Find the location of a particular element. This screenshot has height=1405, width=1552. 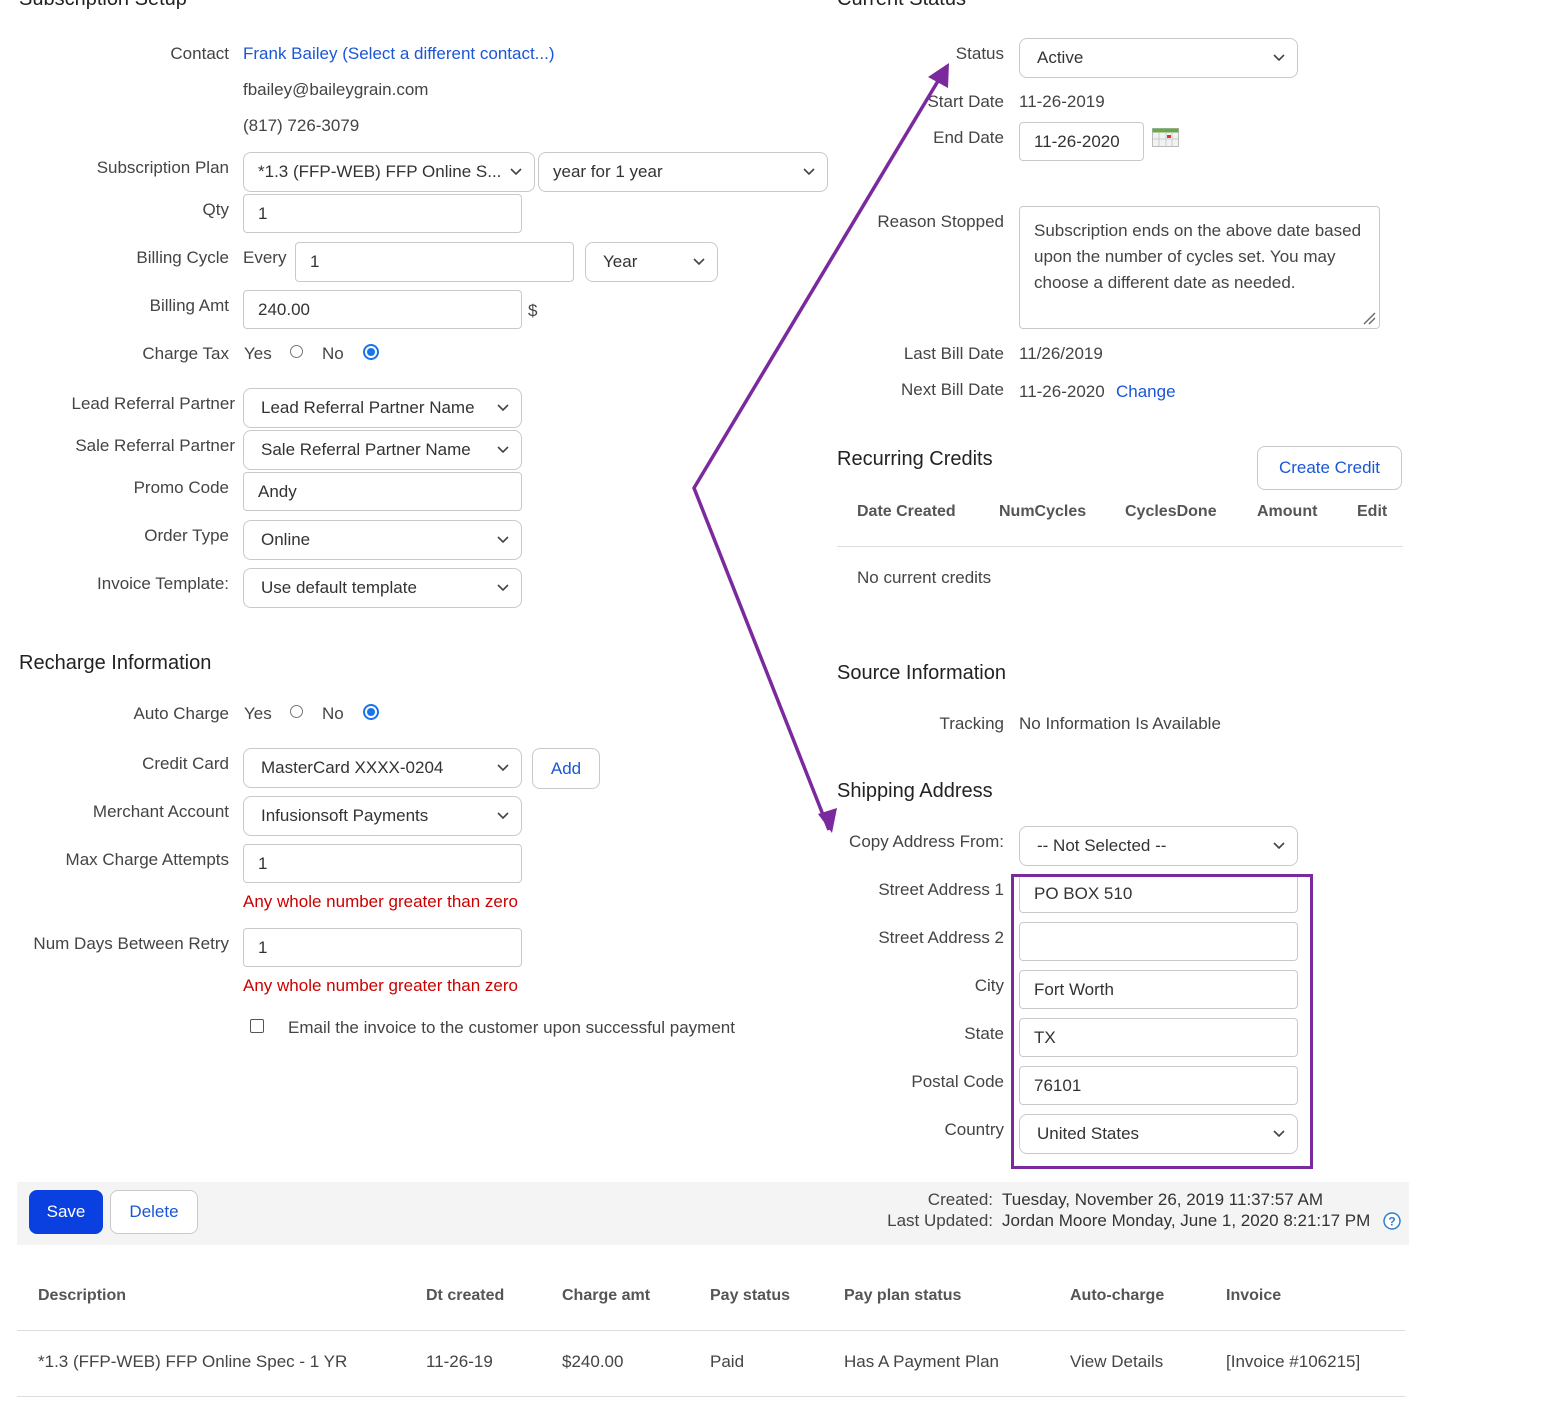

billing-amt-input: 240.00 is located at coordinates (382, 309).